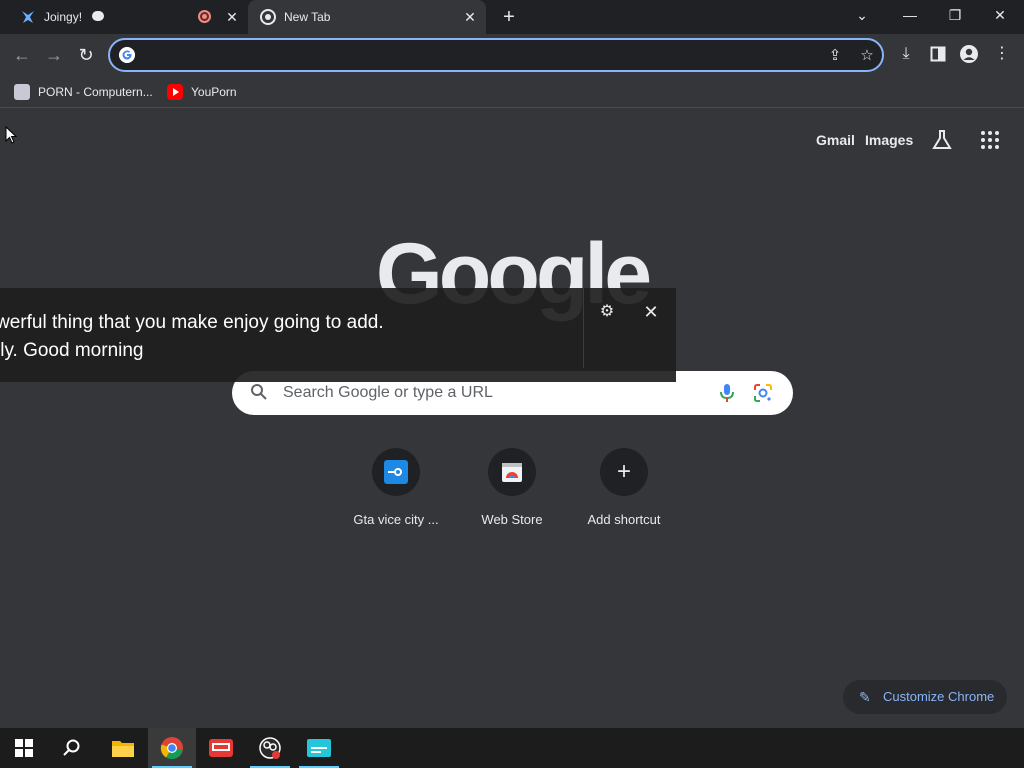 This screenshot has width=1024, height=768. What do you see at coordinates (22, 92) in the screenshot?
I see `bookmark-favicon-icon` at bounding box center [22, 92].